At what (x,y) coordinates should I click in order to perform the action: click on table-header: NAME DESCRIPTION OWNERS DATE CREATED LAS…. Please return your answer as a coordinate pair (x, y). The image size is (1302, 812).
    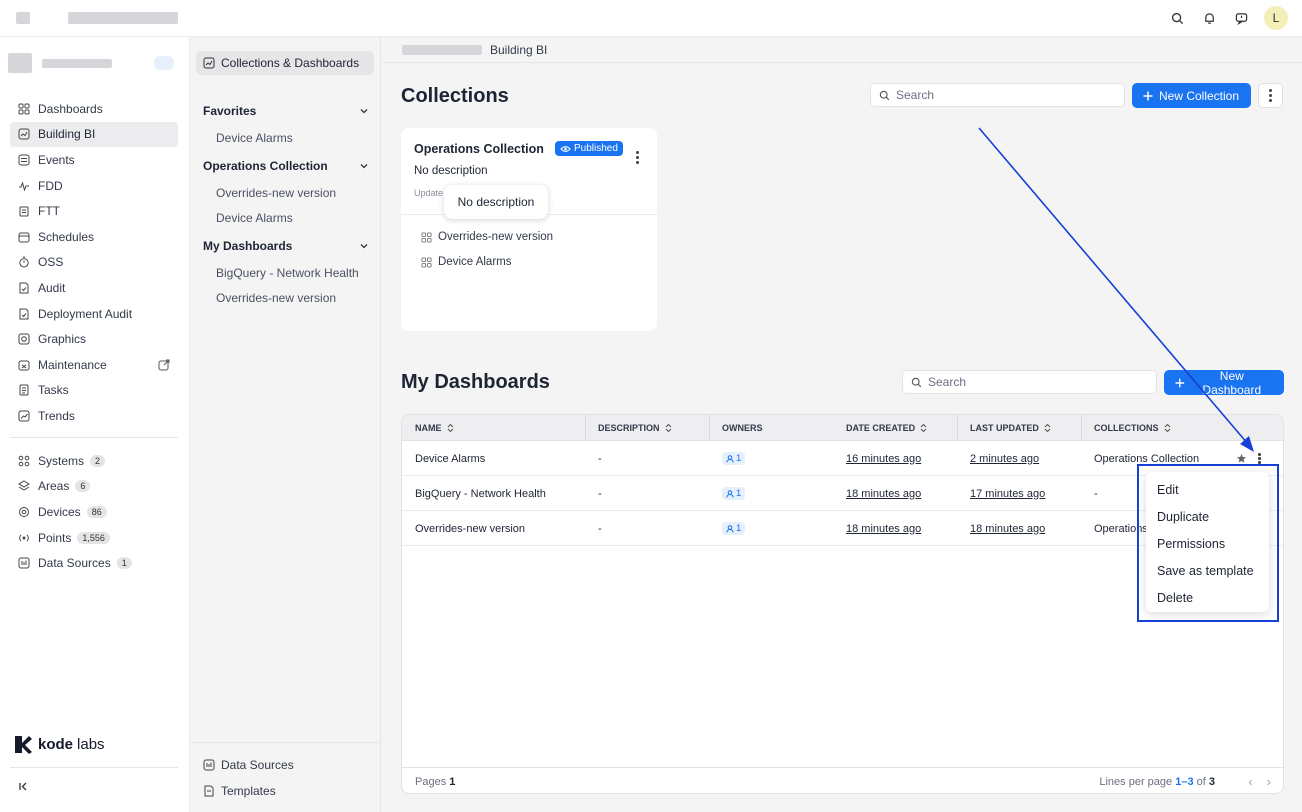
    Looking at the image, I should click on (842, 428).